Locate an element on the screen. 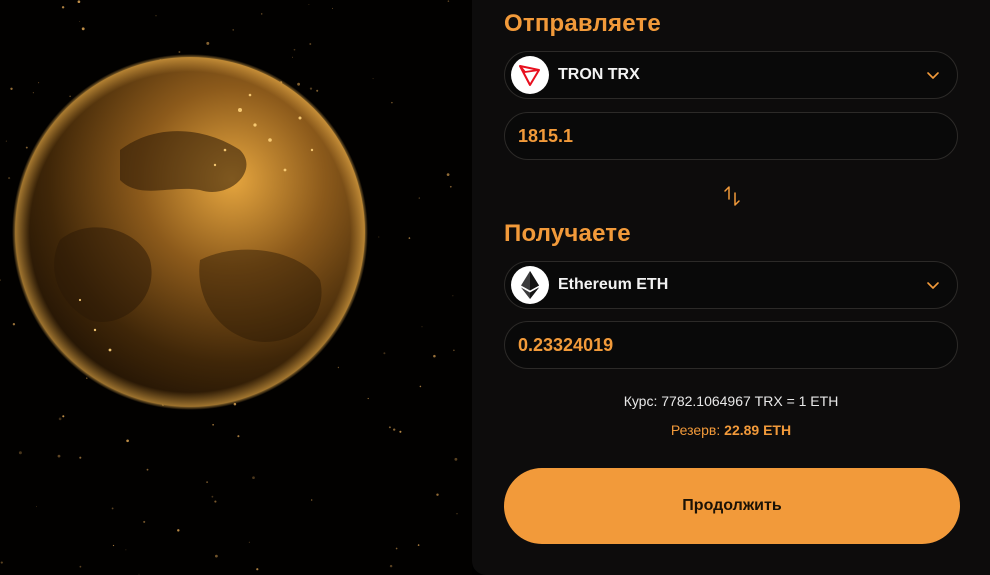 The width and height of the screenshot is (990, 575). exchange-rate-text: Курс: 7782.1064967 TRX = 1 ETH is located at coordinates (731, 401).